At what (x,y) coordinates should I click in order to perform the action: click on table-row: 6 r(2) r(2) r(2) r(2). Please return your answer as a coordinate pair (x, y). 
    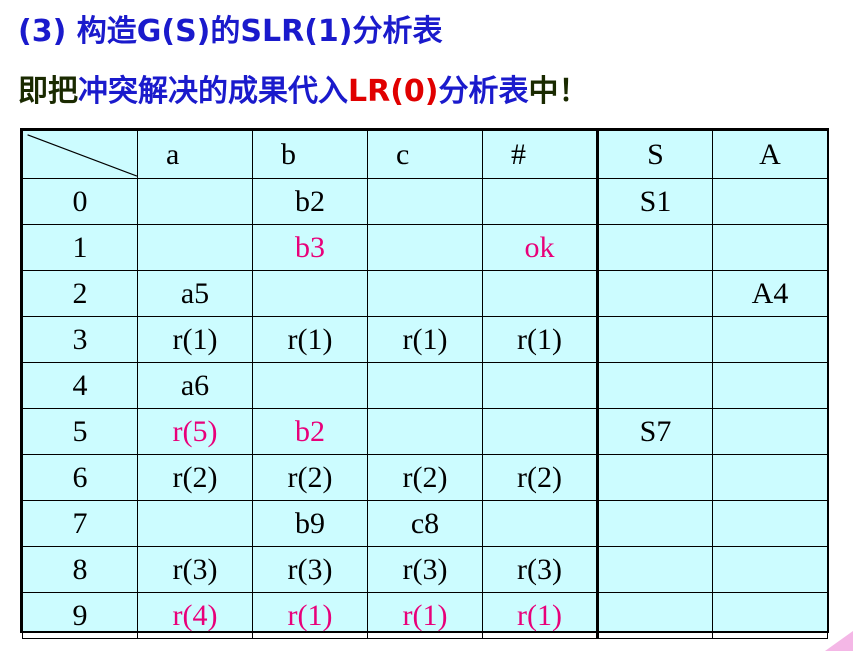
    Looking at the image, I should click on (425, 477).